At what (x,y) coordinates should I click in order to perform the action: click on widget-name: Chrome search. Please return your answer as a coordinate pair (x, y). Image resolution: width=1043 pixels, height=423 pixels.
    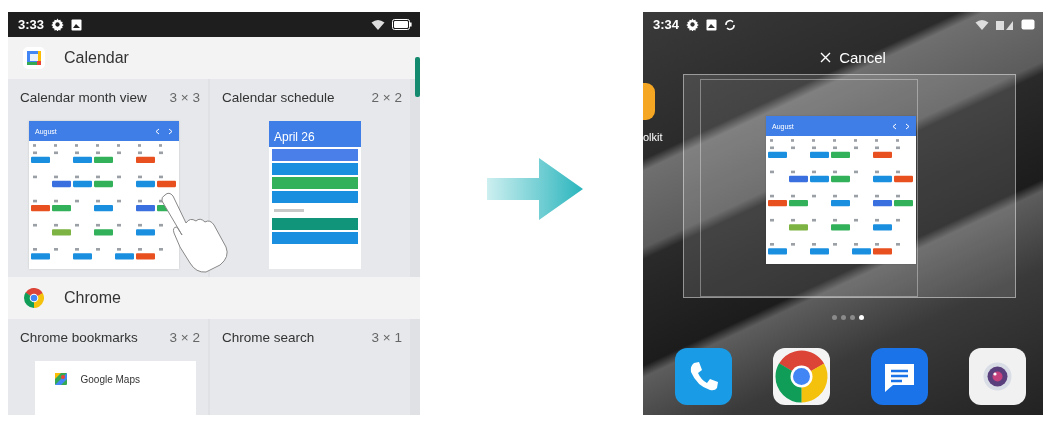
    Looking at the image, I should click on (268, 337).